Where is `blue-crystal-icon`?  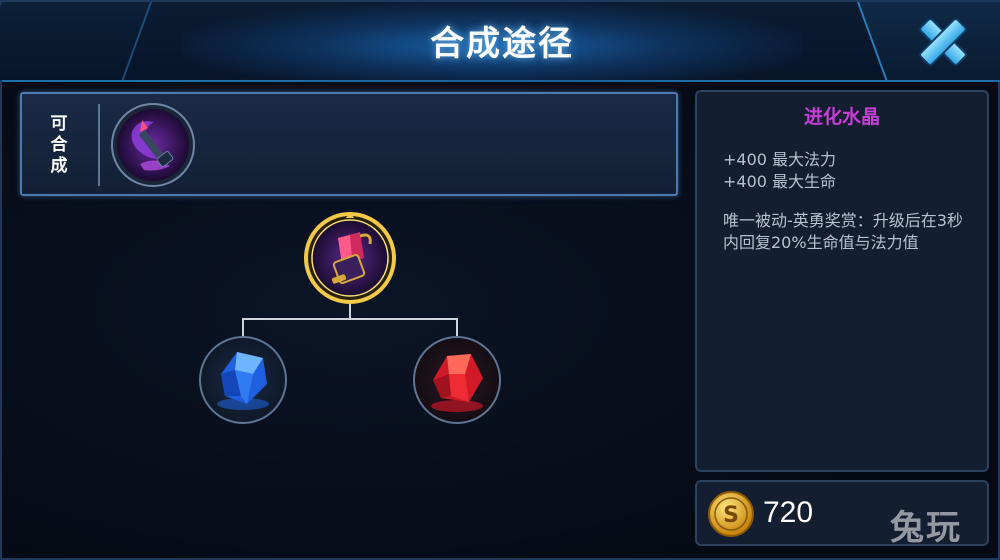
blue-crystal-icon is located at coordinates (243, 380).